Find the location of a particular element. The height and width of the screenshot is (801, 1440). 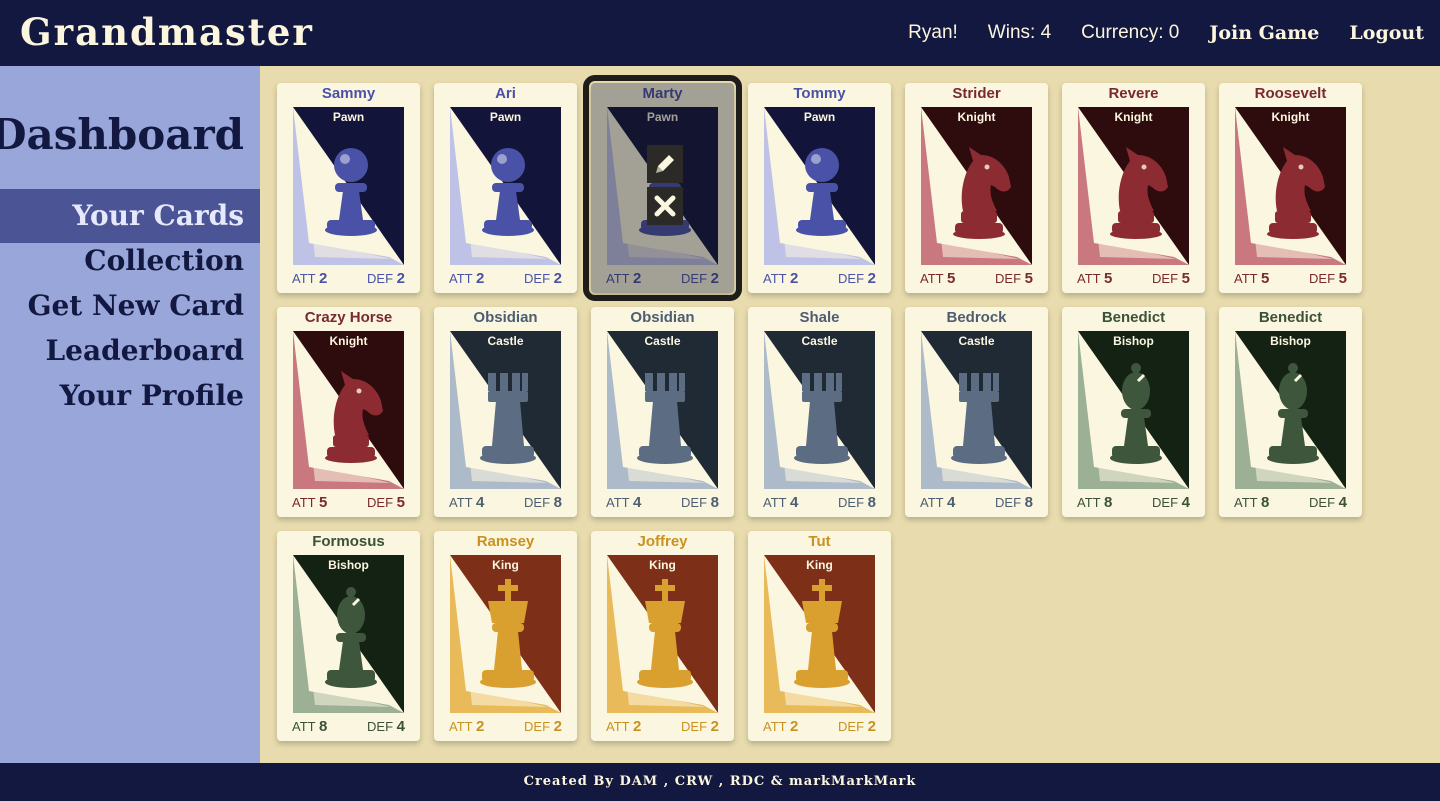

castle-piece-icon is located at coordinates (505, 410).